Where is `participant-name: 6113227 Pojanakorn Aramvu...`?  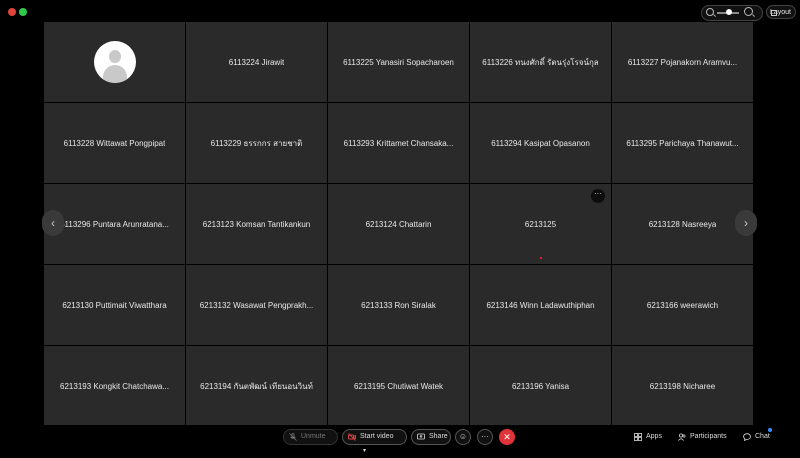 participant-name: 6113227 Pojanakorn Aramvu... is located at coordinates (682, 62).